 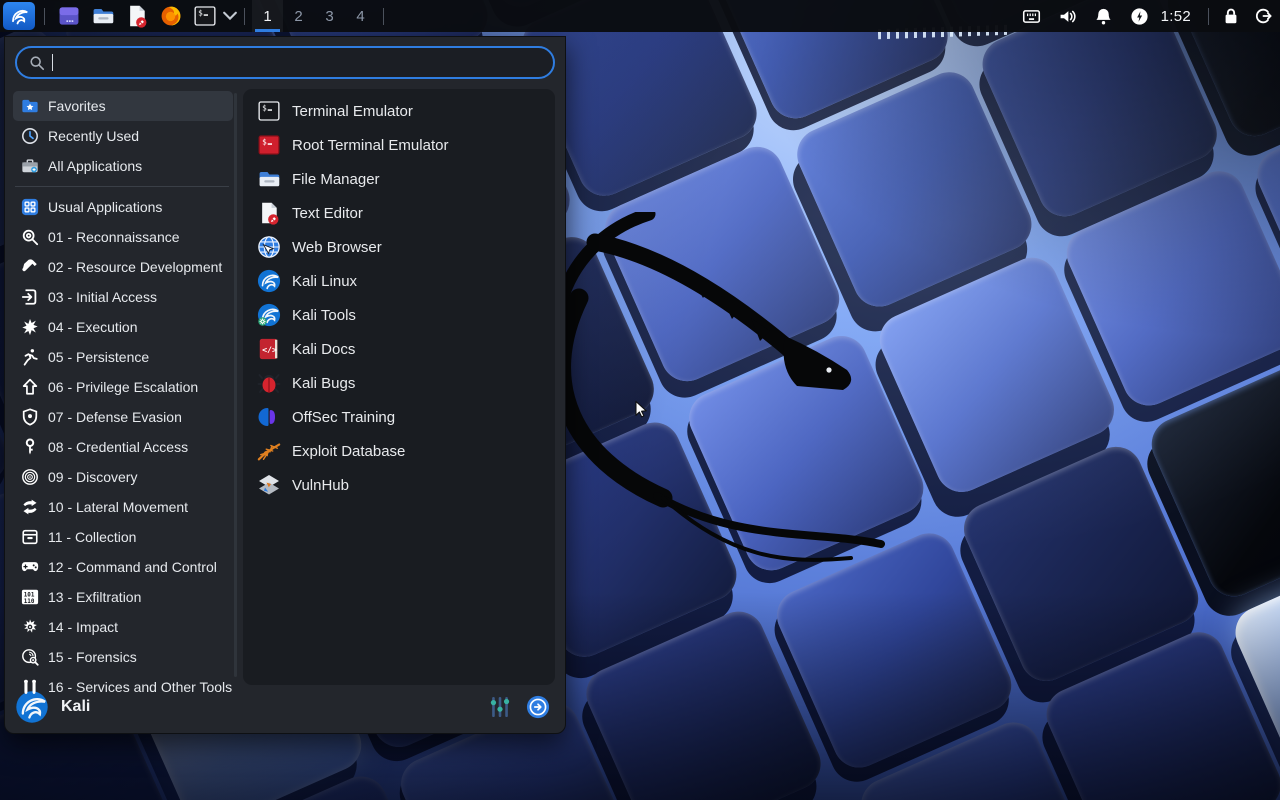 What do you see at coordinates (370, 145) in the screenshot?
I see `app-item-label: Root Terminal Emulator` at bounding box center [370, 145].